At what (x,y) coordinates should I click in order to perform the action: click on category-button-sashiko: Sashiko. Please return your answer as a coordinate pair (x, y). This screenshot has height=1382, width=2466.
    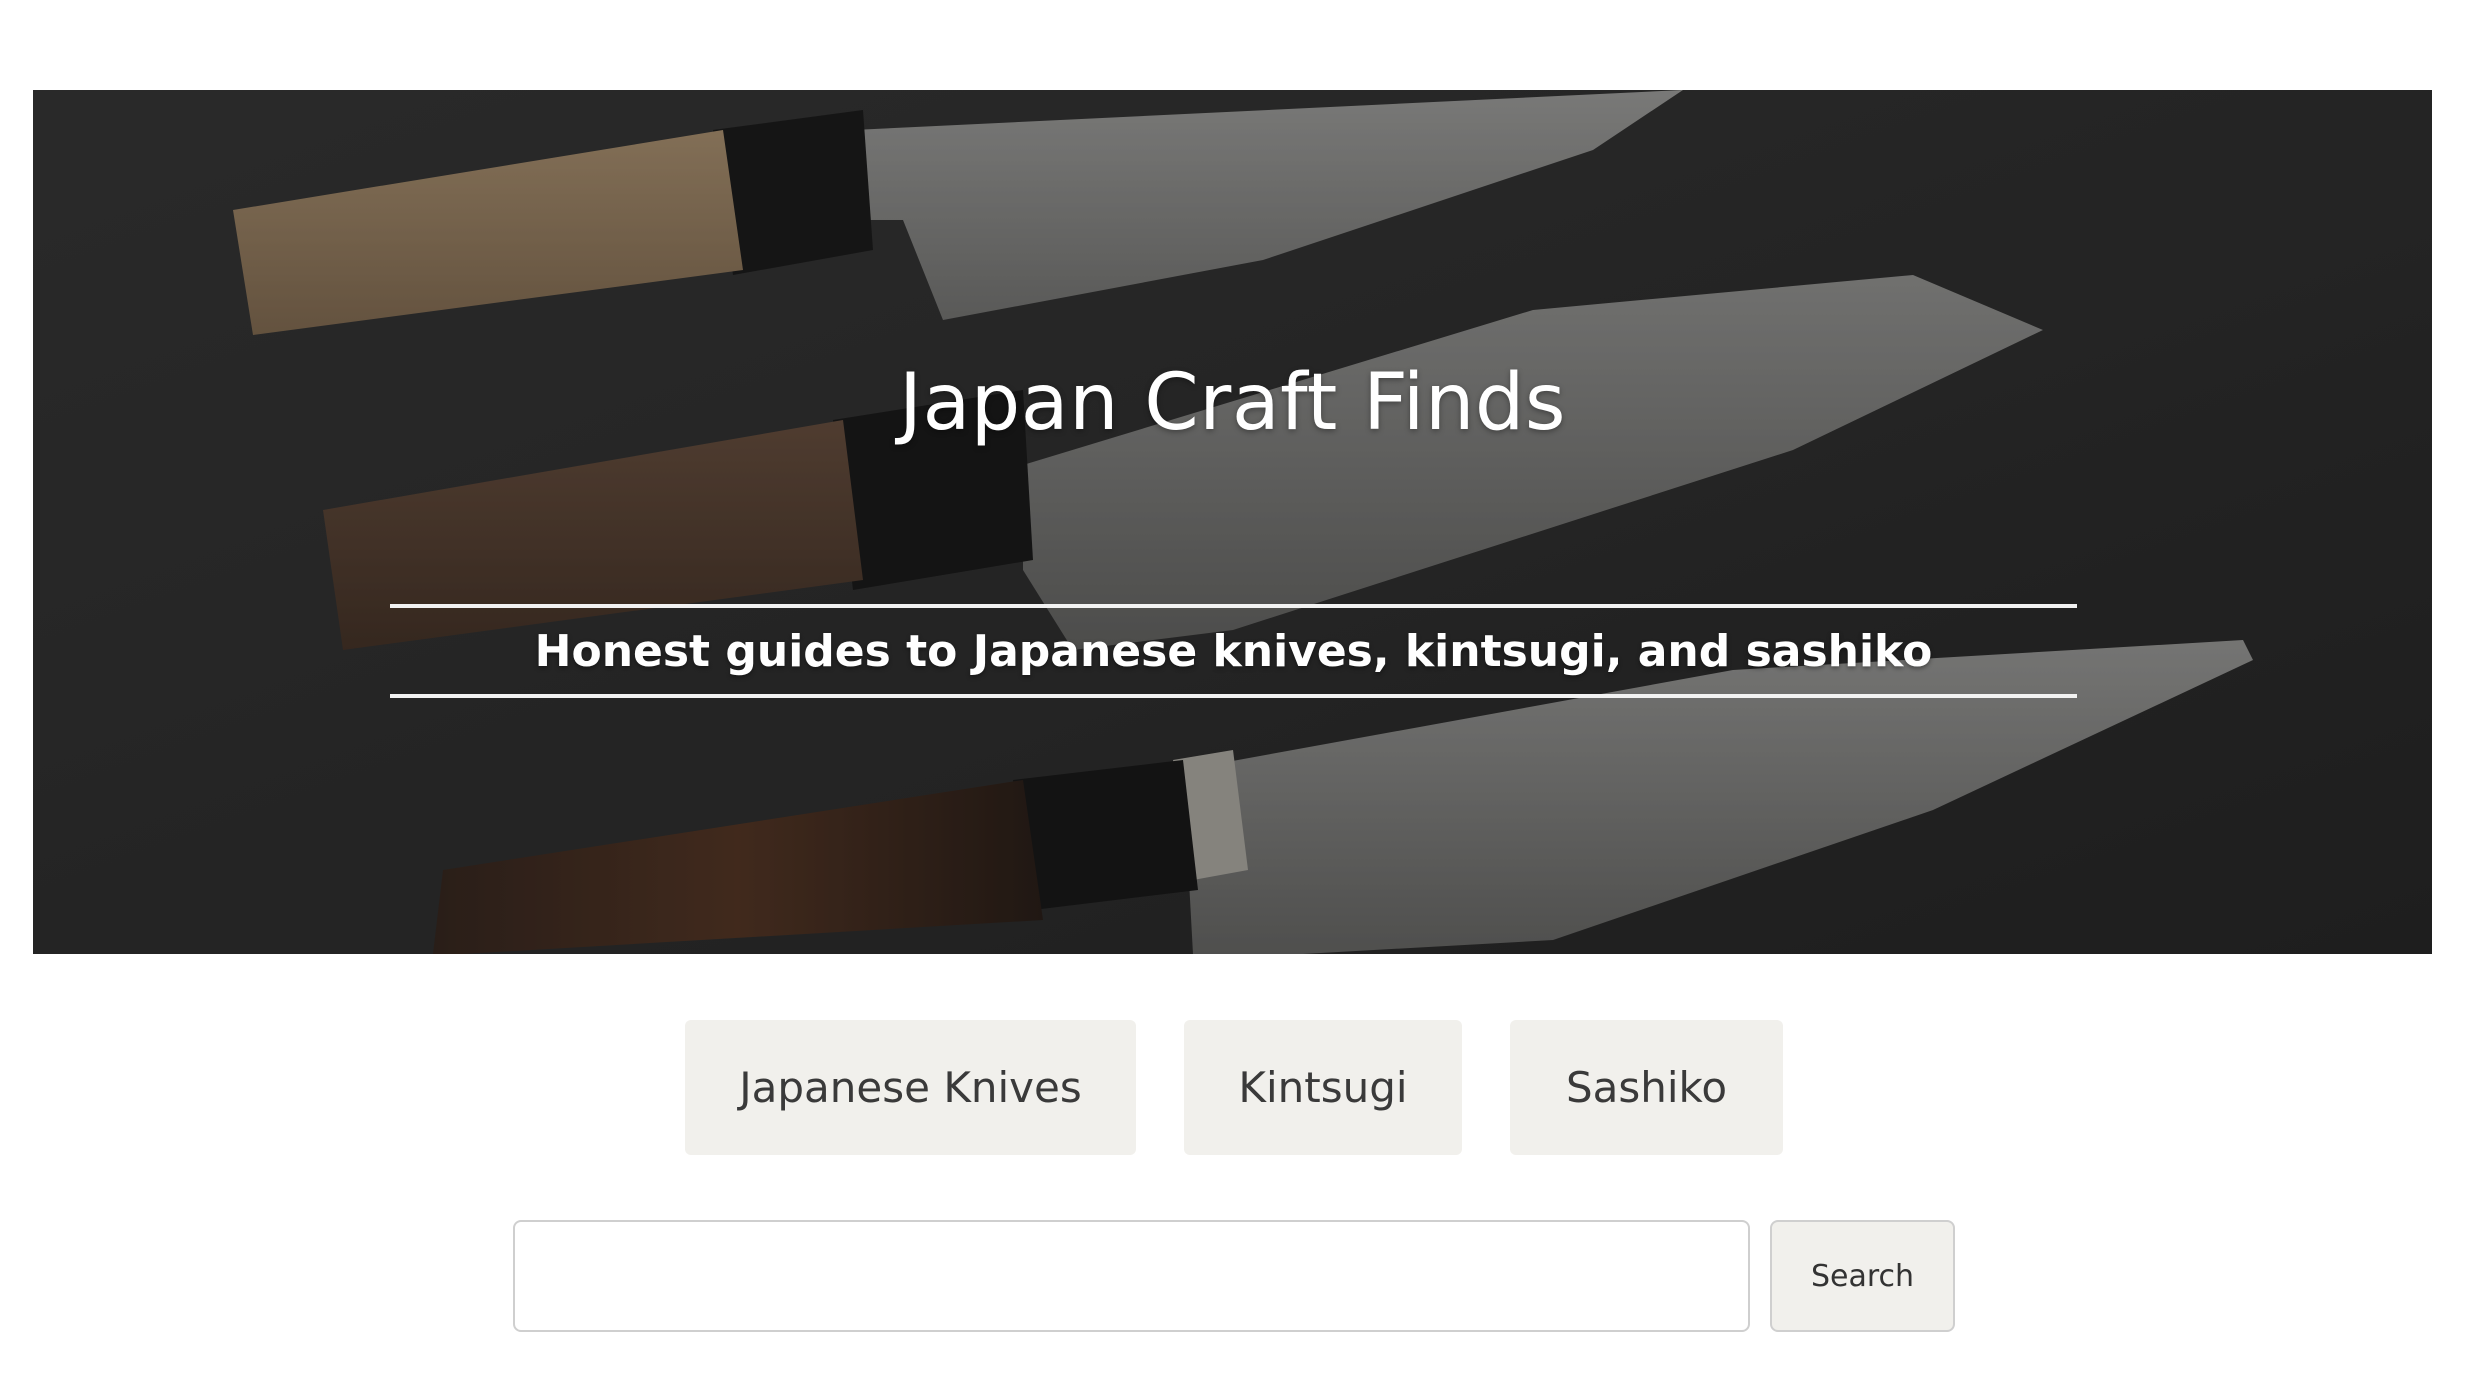
    Looking at the image, I should click on (1646, 1087).